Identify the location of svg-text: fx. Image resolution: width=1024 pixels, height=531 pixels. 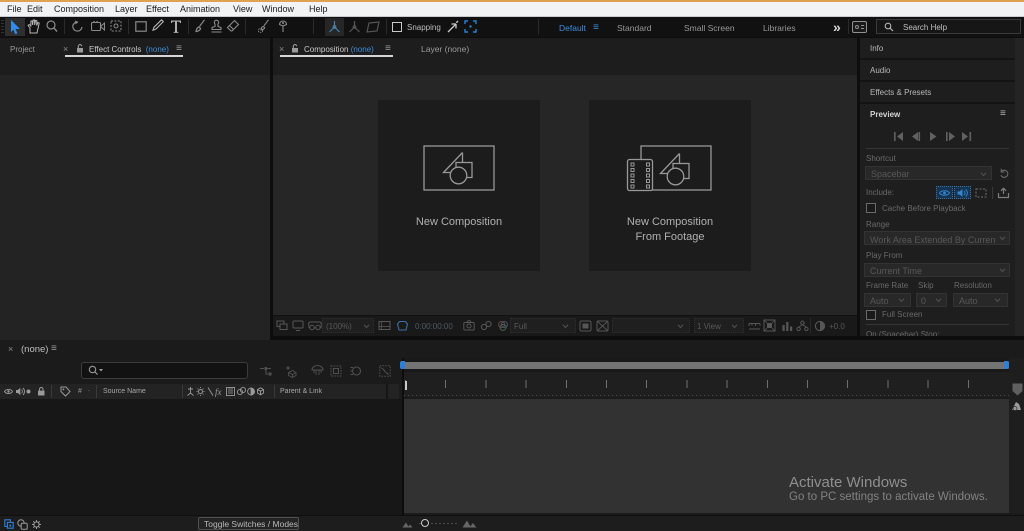
(218, 392).